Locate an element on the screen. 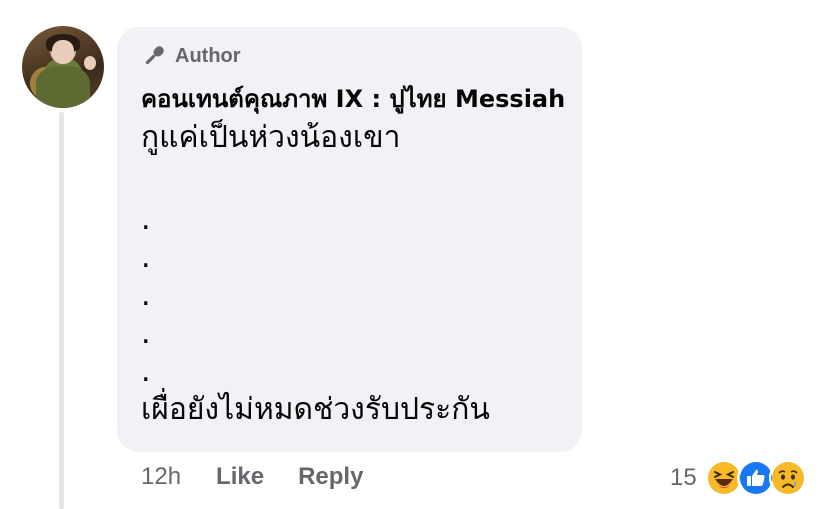 This screenshot has height=509, width=828. reply-button: Reply is located at coordinates (330, 477).